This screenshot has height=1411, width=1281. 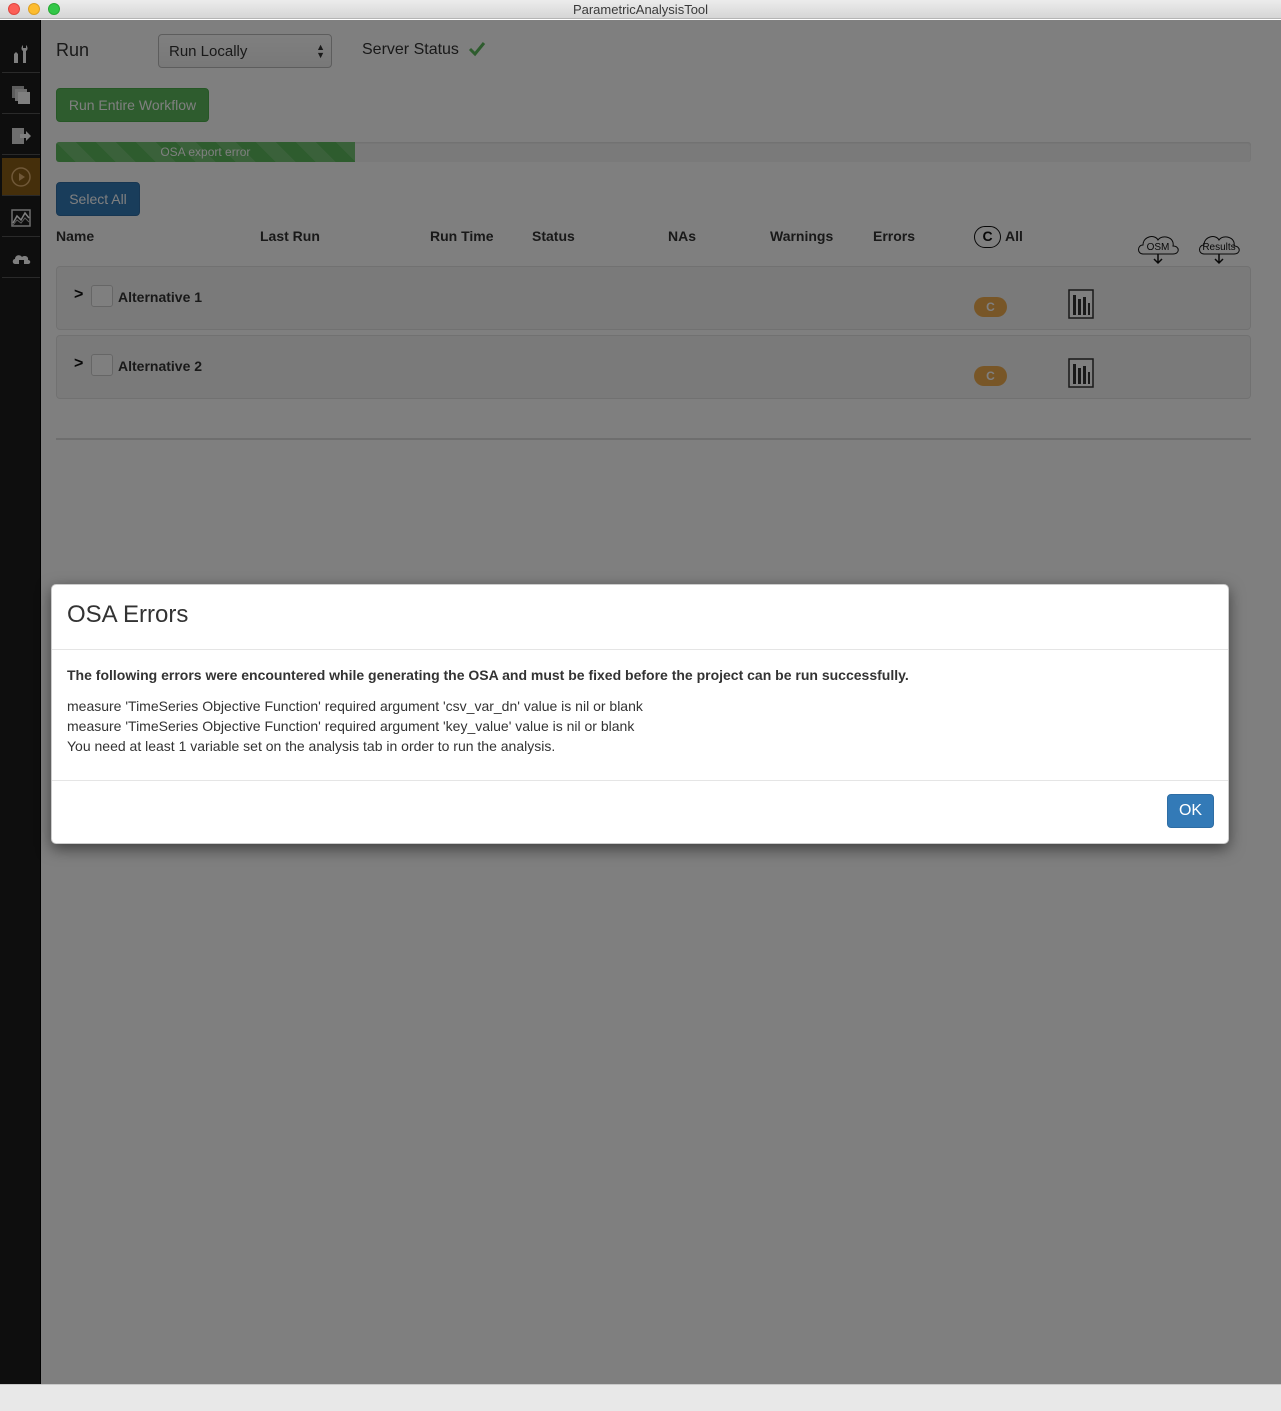 What do you see at coordinates (128, 614) in the screenshot?
I see `dialog-title: OSA Errors` at bounding box center [128, 614].